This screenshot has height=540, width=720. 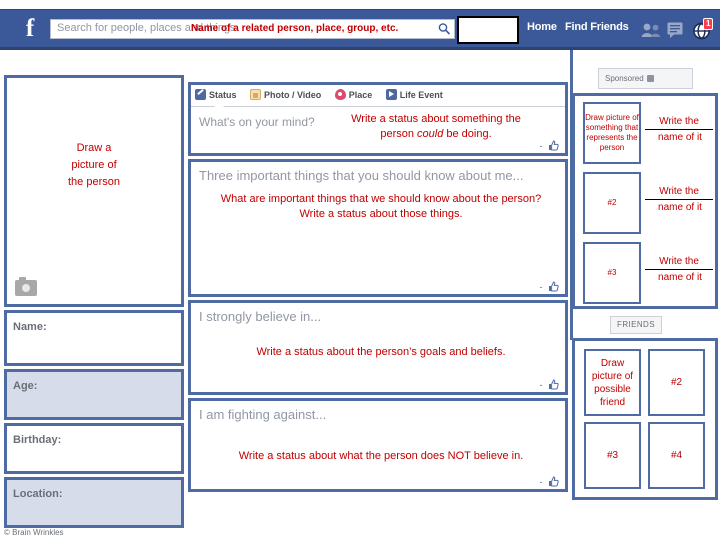 I want to click on tab-status: Status, so click(x=216, y=95).